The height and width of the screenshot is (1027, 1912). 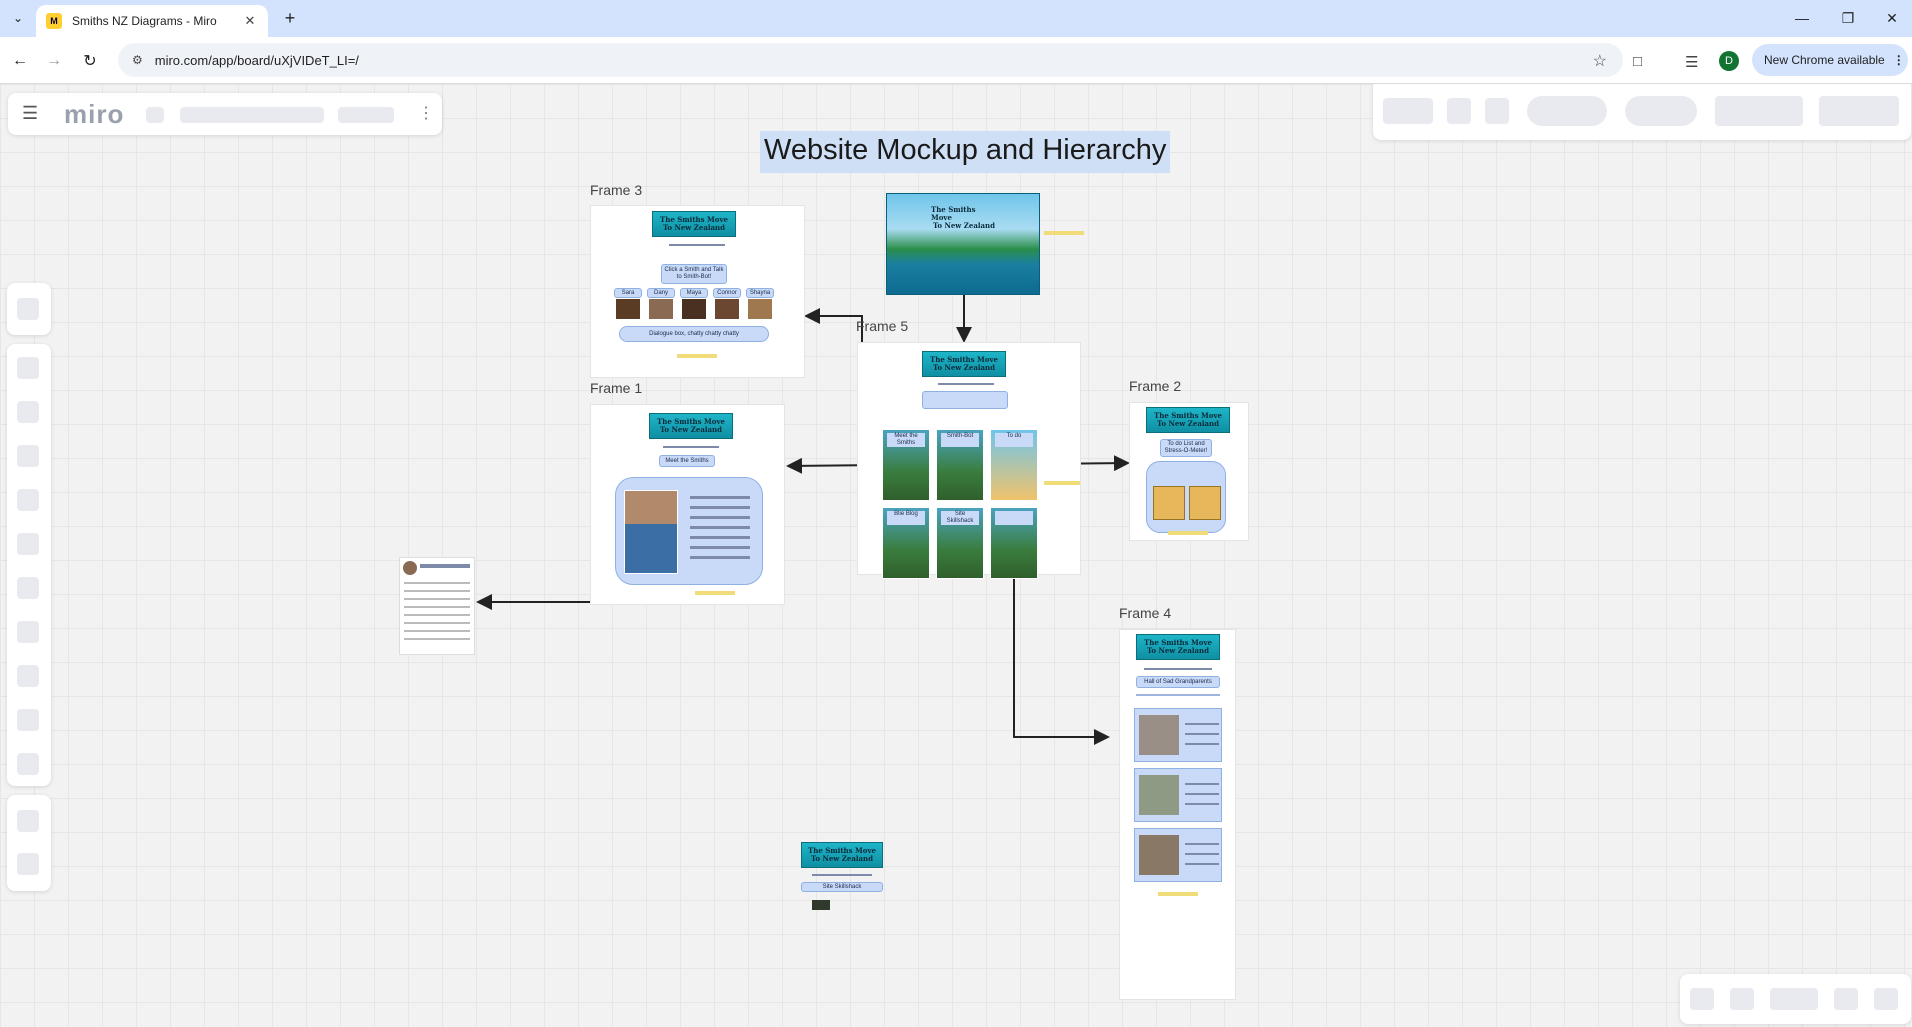 What do you see at coordinates (1188, 533) in the screenshot?
I see `frame2-sticky` at bounding box center [1188, 533].